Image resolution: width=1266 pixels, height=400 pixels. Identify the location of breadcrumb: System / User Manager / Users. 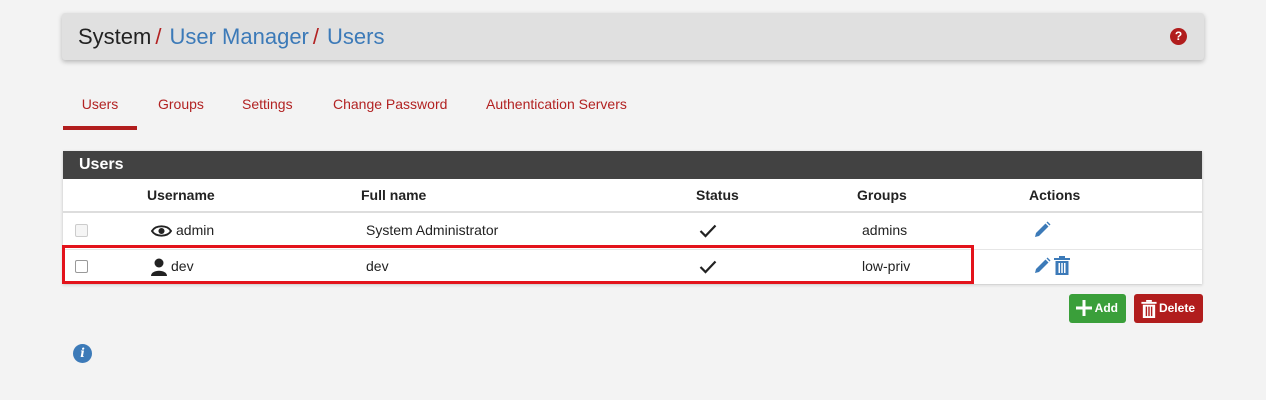
(231, 37).